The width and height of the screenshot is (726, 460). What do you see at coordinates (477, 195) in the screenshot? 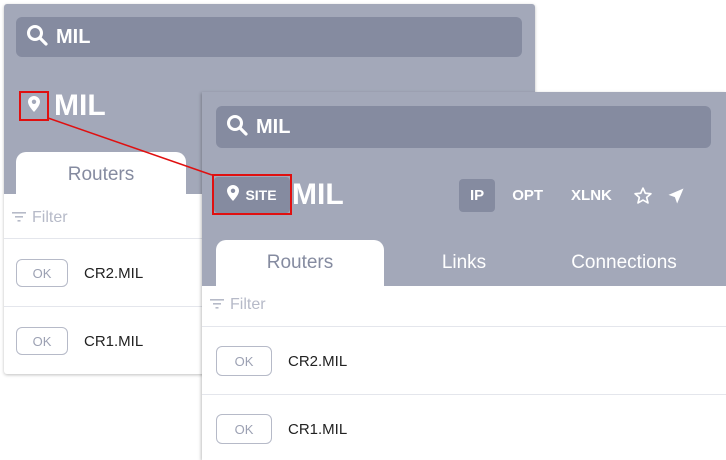
I see `ip-button: IP` at bounding box center [477, 195].